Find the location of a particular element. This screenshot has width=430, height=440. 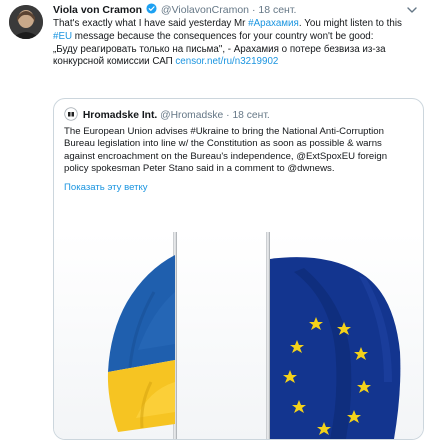

author-name: Viola von Cramon is located at coordinates (97, 10).